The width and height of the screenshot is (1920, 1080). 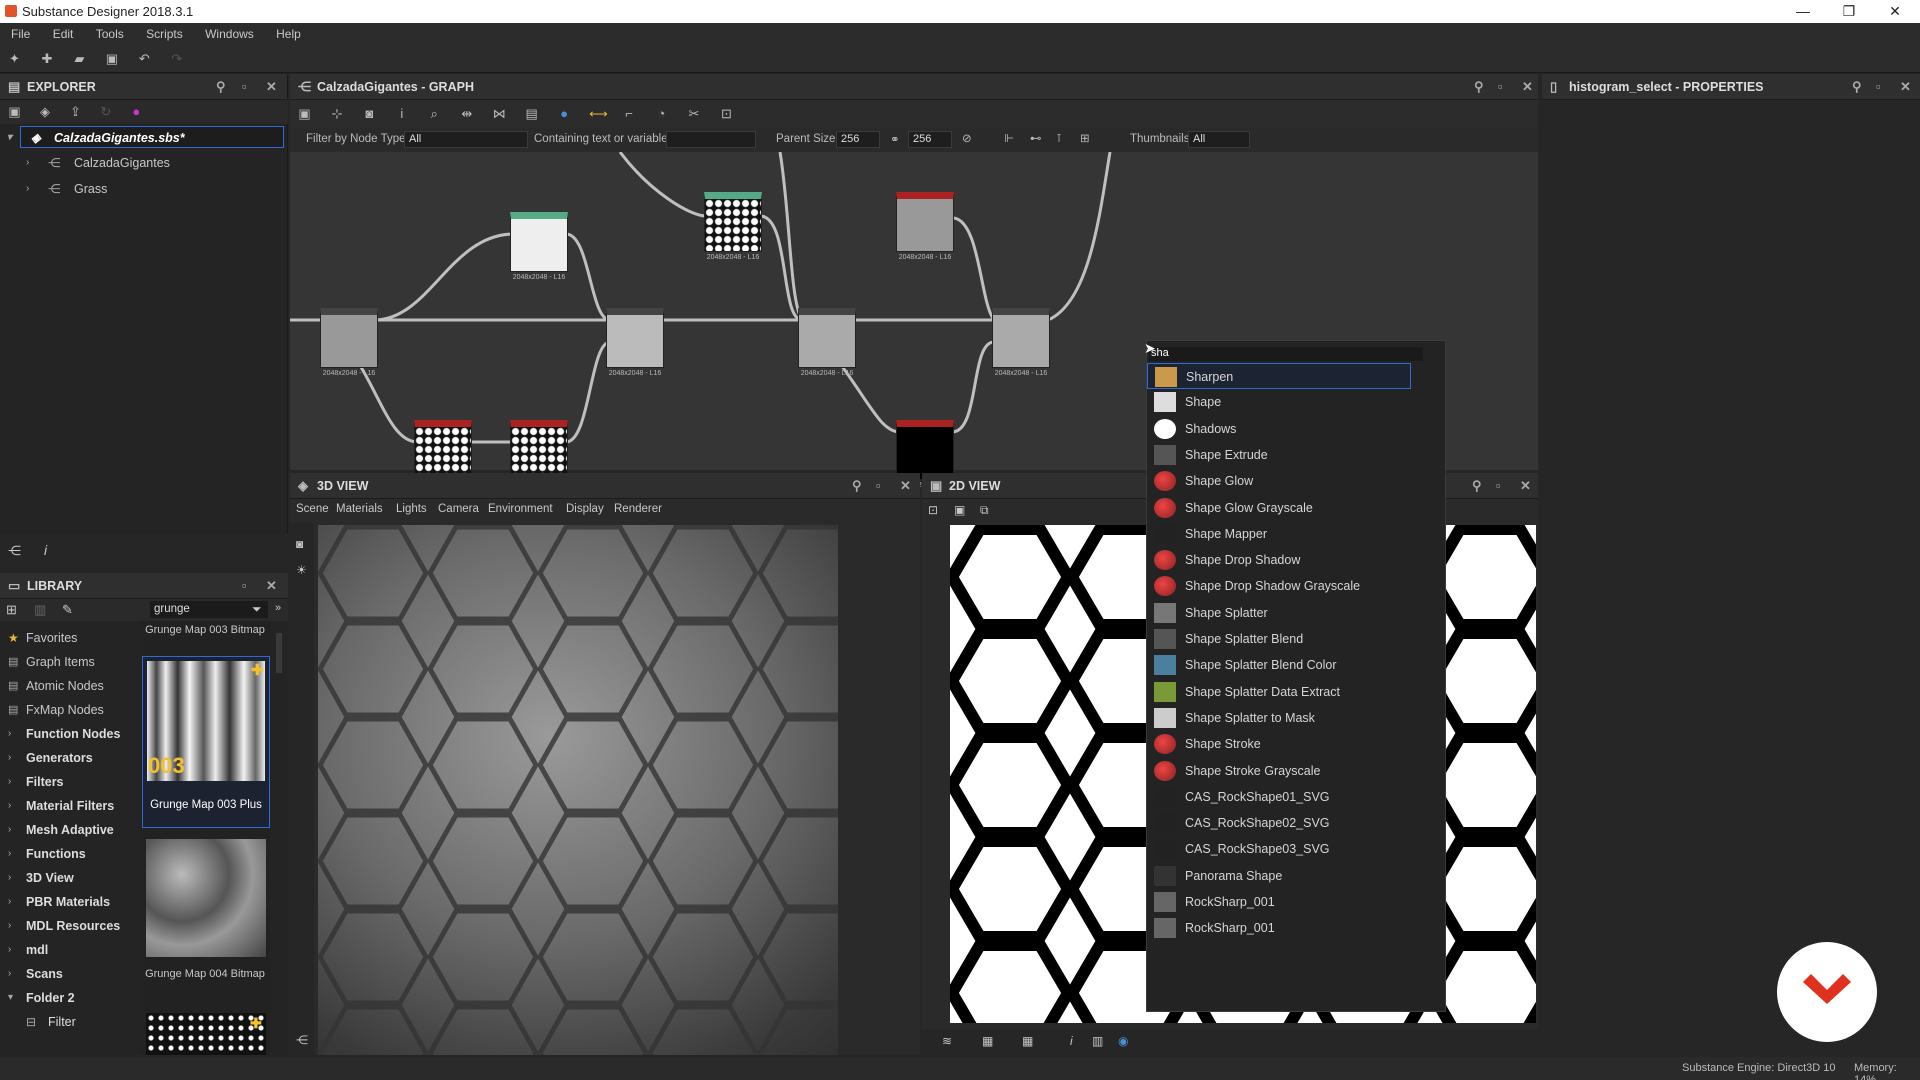 What do you see at coordinates (933, 510) in the screenshot?
I see `fit-icon: ⊡` at bounding box center [933, 510].